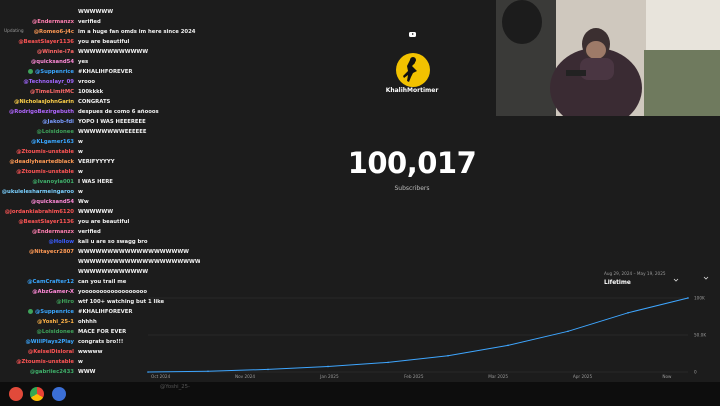 This screenshot has width=720, height=406. I want to click on chat-username: @deadlyheartedblack, so click(41, 162).